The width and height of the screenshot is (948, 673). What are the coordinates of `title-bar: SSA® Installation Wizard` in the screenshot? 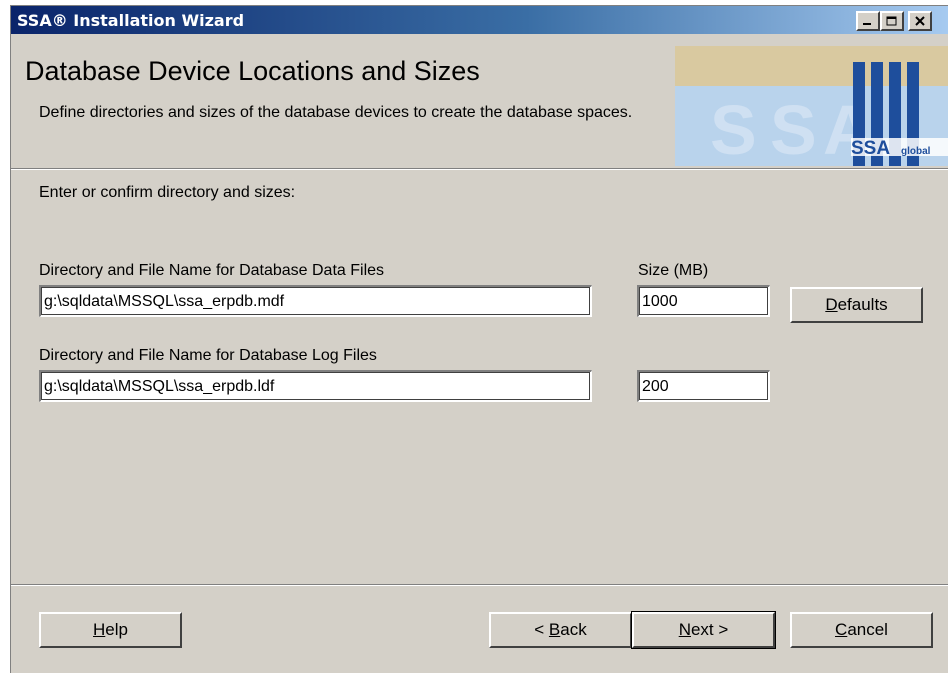 It's located at (479, 20).